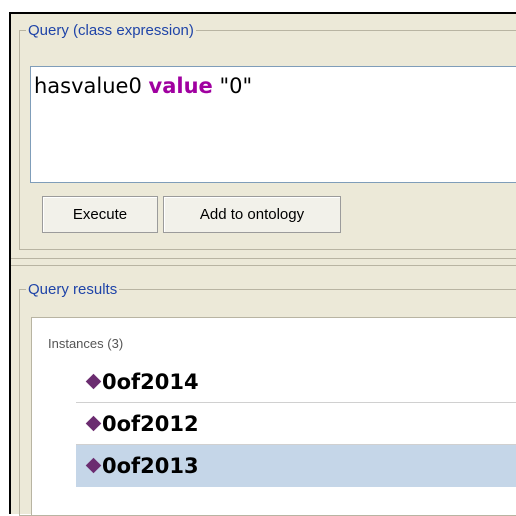 This screenshot has width=516, height=516. I want to click on split-pane-divider, so click(263, 262).